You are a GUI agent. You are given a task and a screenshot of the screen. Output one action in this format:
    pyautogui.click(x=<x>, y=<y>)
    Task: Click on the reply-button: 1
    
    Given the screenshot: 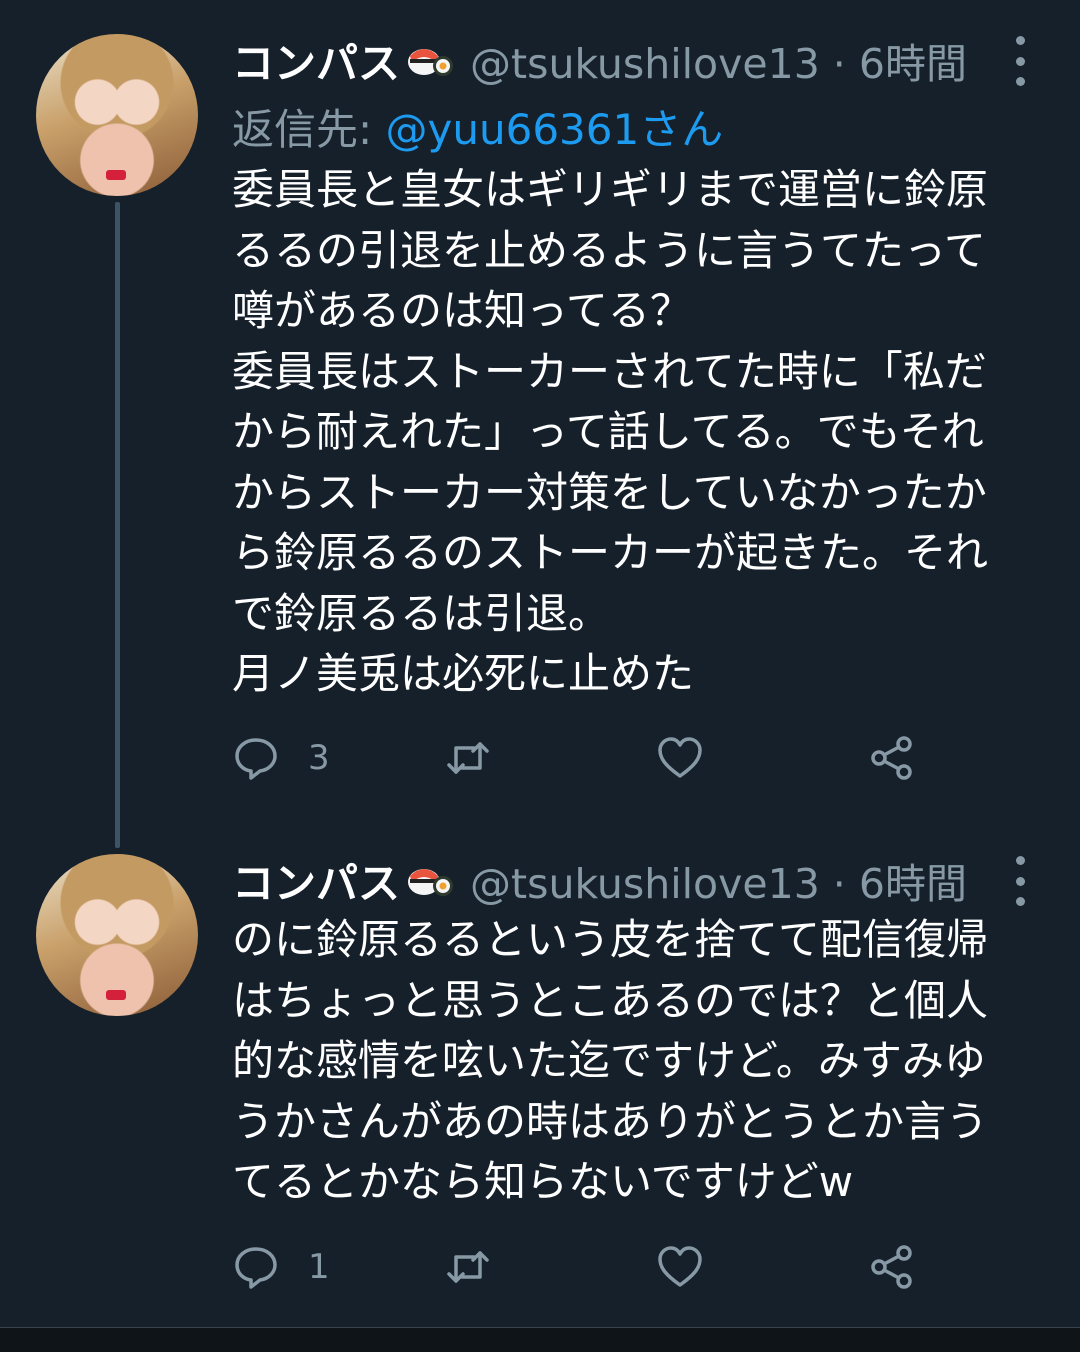 What is the action you would take?
    pyautogui.click(x=281, y=1267)
    